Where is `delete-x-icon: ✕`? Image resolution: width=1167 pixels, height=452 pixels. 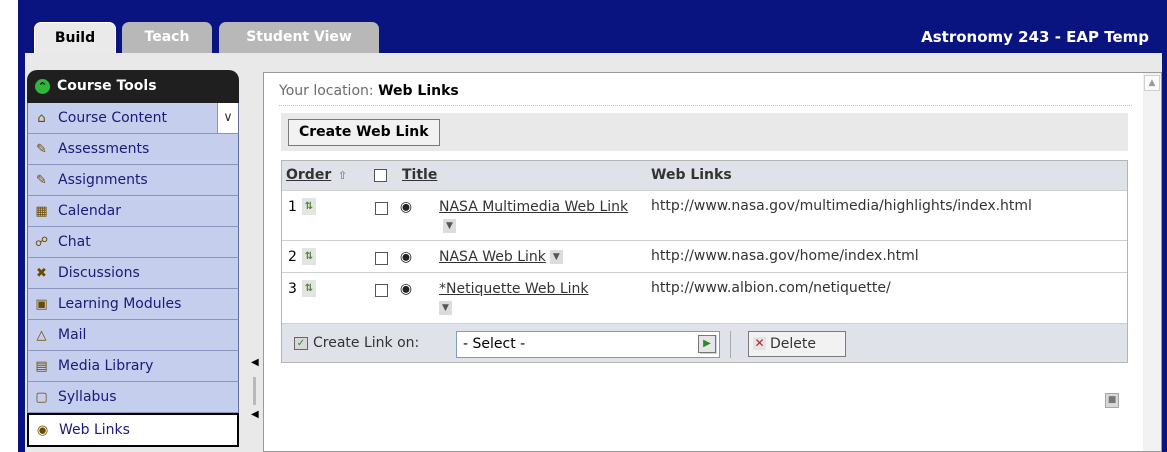
delete-x-icon: ✕ is located at coordinates (759, 343).